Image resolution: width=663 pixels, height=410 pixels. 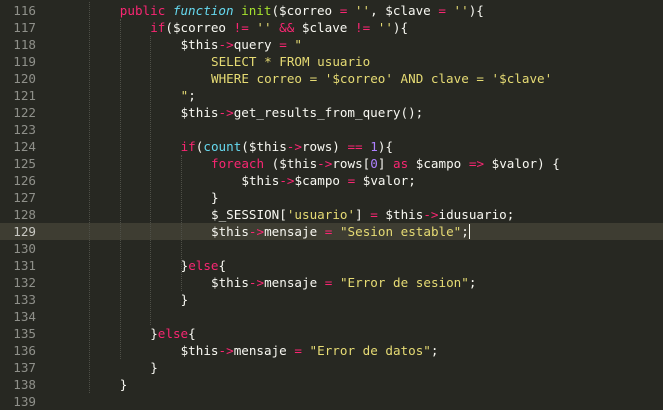 I want to click on code-line: 135 }else{, so click(x=331, y=333).